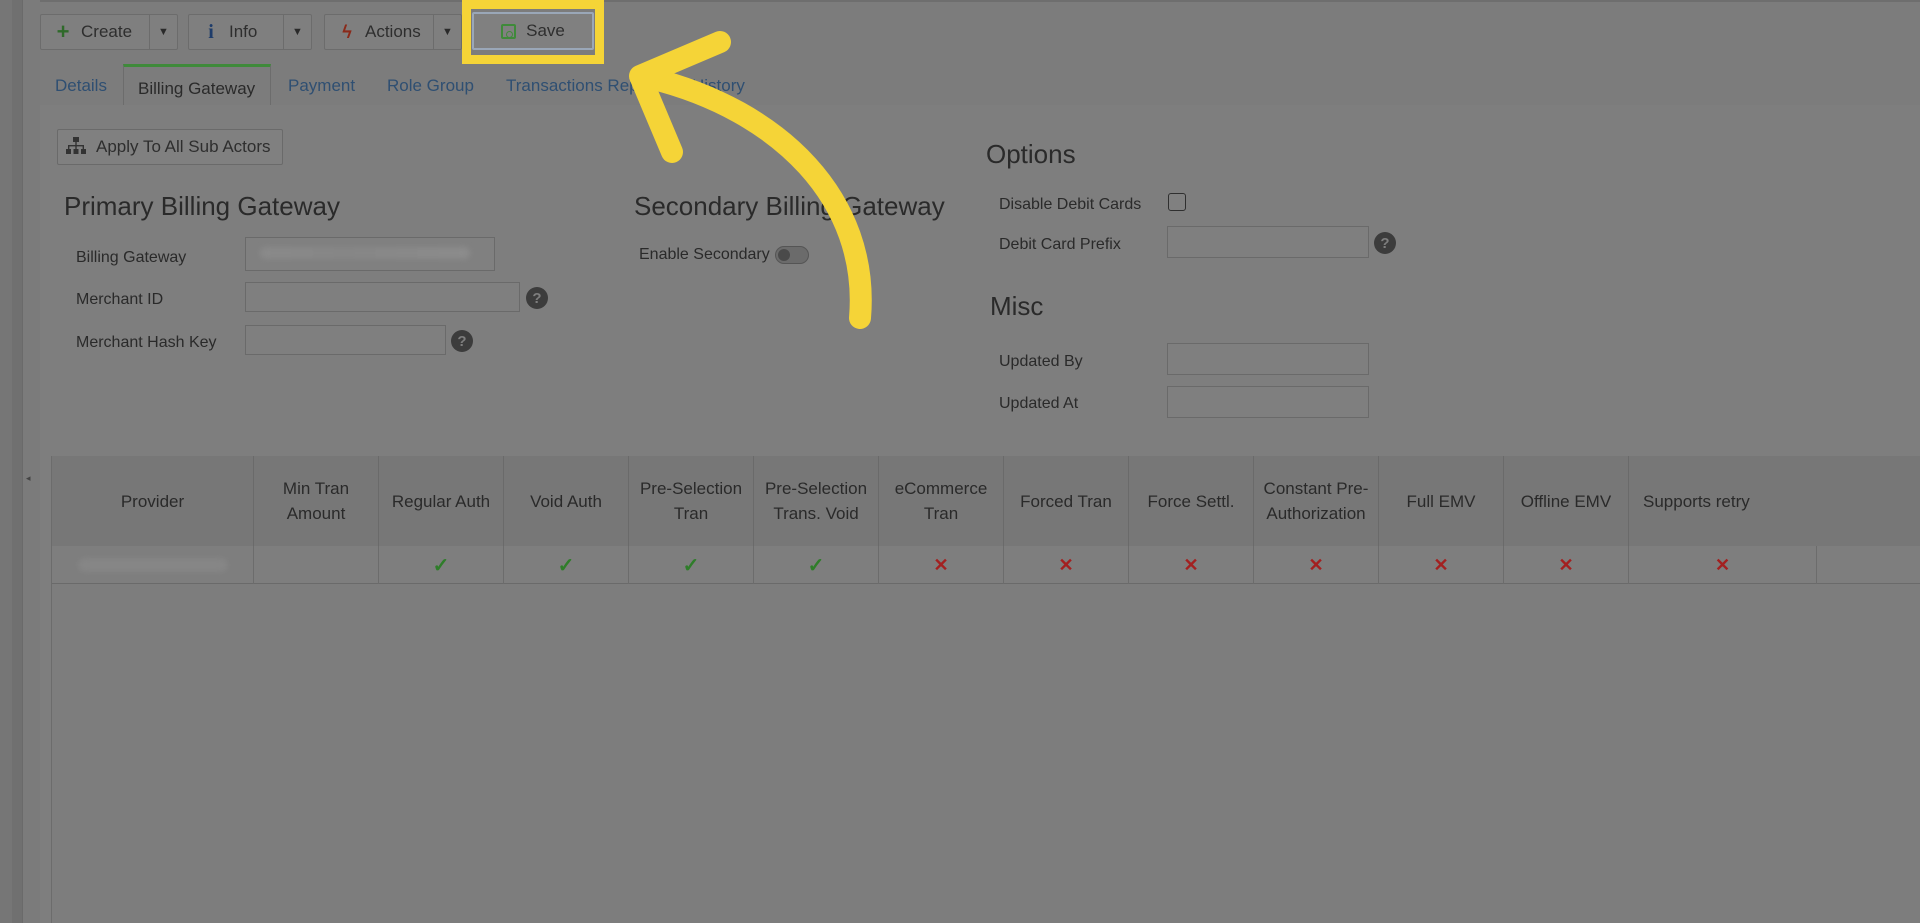  What do you see at coordinates (316, 501) in the screenshot?
I see `column-header: Min Tran Amount` at bounding box center [316, 501].